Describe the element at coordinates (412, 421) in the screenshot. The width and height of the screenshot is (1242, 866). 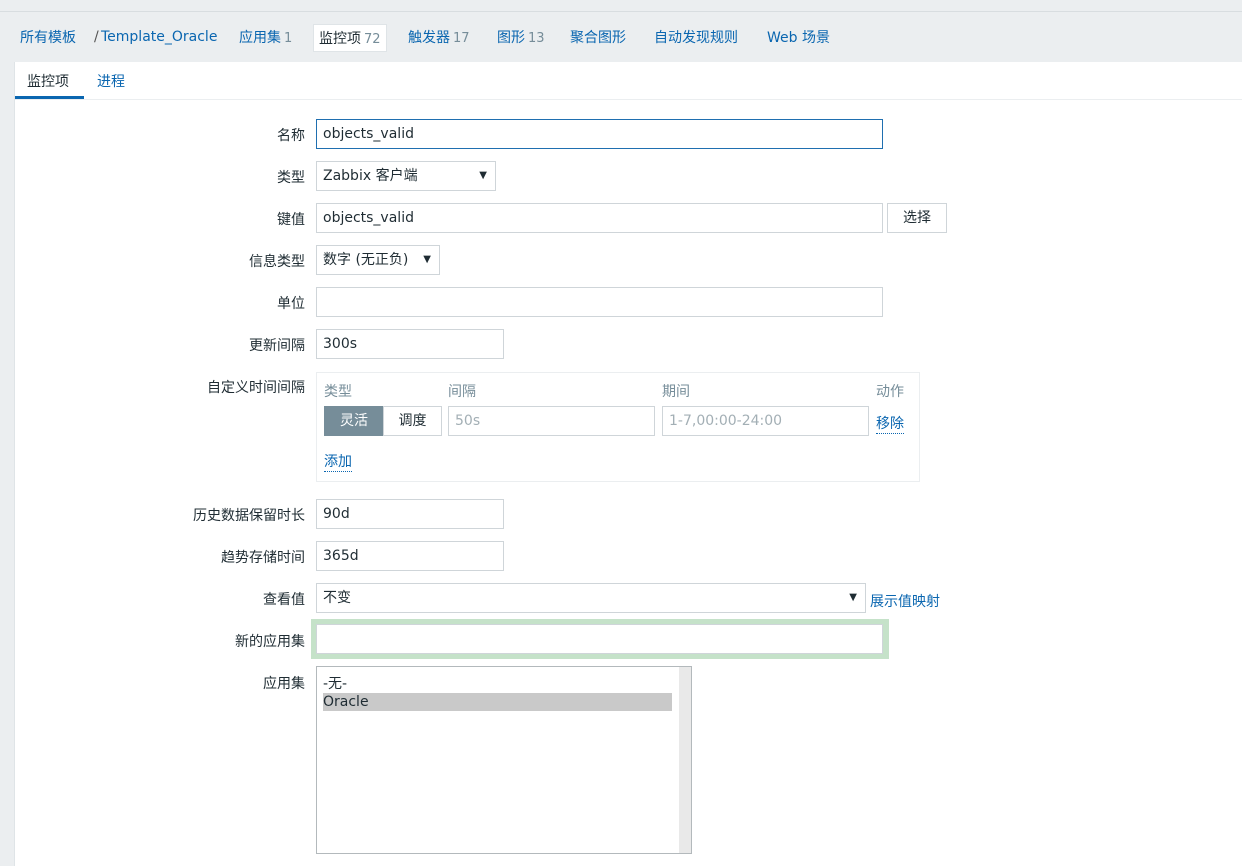
I see `toggle-scheduling: 调度` at that location.